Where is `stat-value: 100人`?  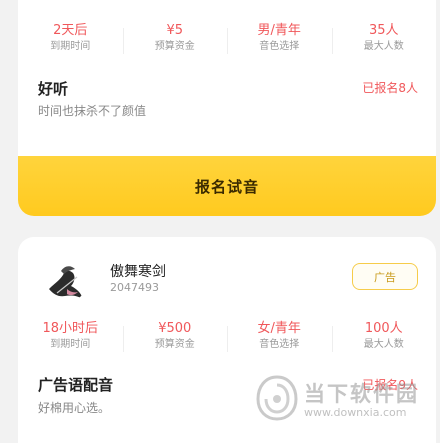 stat-value: 100人 is located at coordinates (383, 328).